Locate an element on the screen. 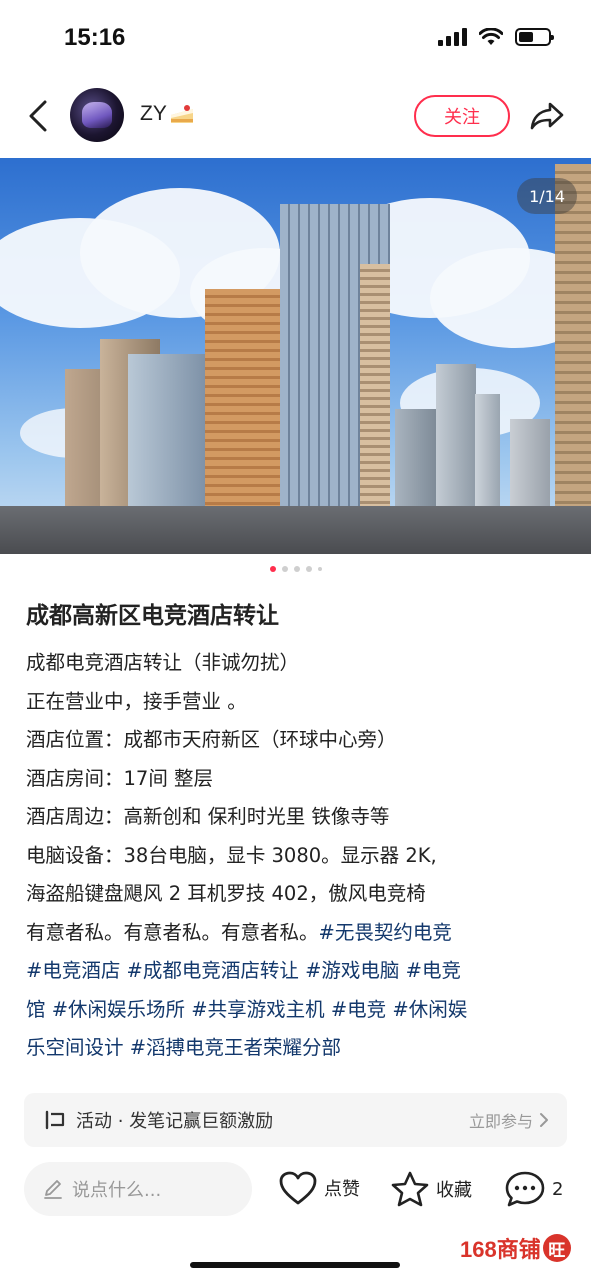 The image size is (591, 1280). body-line: 正在营业中，接手营业 。 is located at coordinates (136, 701).